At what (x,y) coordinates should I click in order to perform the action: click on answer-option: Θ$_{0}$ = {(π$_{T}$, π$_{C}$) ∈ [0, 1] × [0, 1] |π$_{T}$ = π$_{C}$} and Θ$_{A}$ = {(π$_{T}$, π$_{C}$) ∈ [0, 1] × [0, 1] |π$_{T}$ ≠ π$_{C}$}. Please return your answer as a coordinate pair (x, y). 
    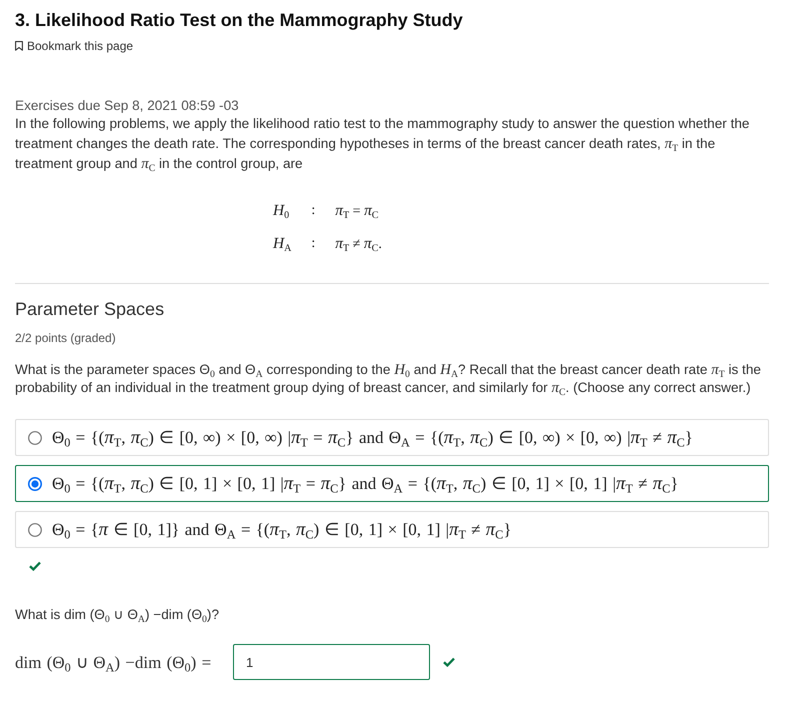
    Looking at the image, I should click on (392, 483).